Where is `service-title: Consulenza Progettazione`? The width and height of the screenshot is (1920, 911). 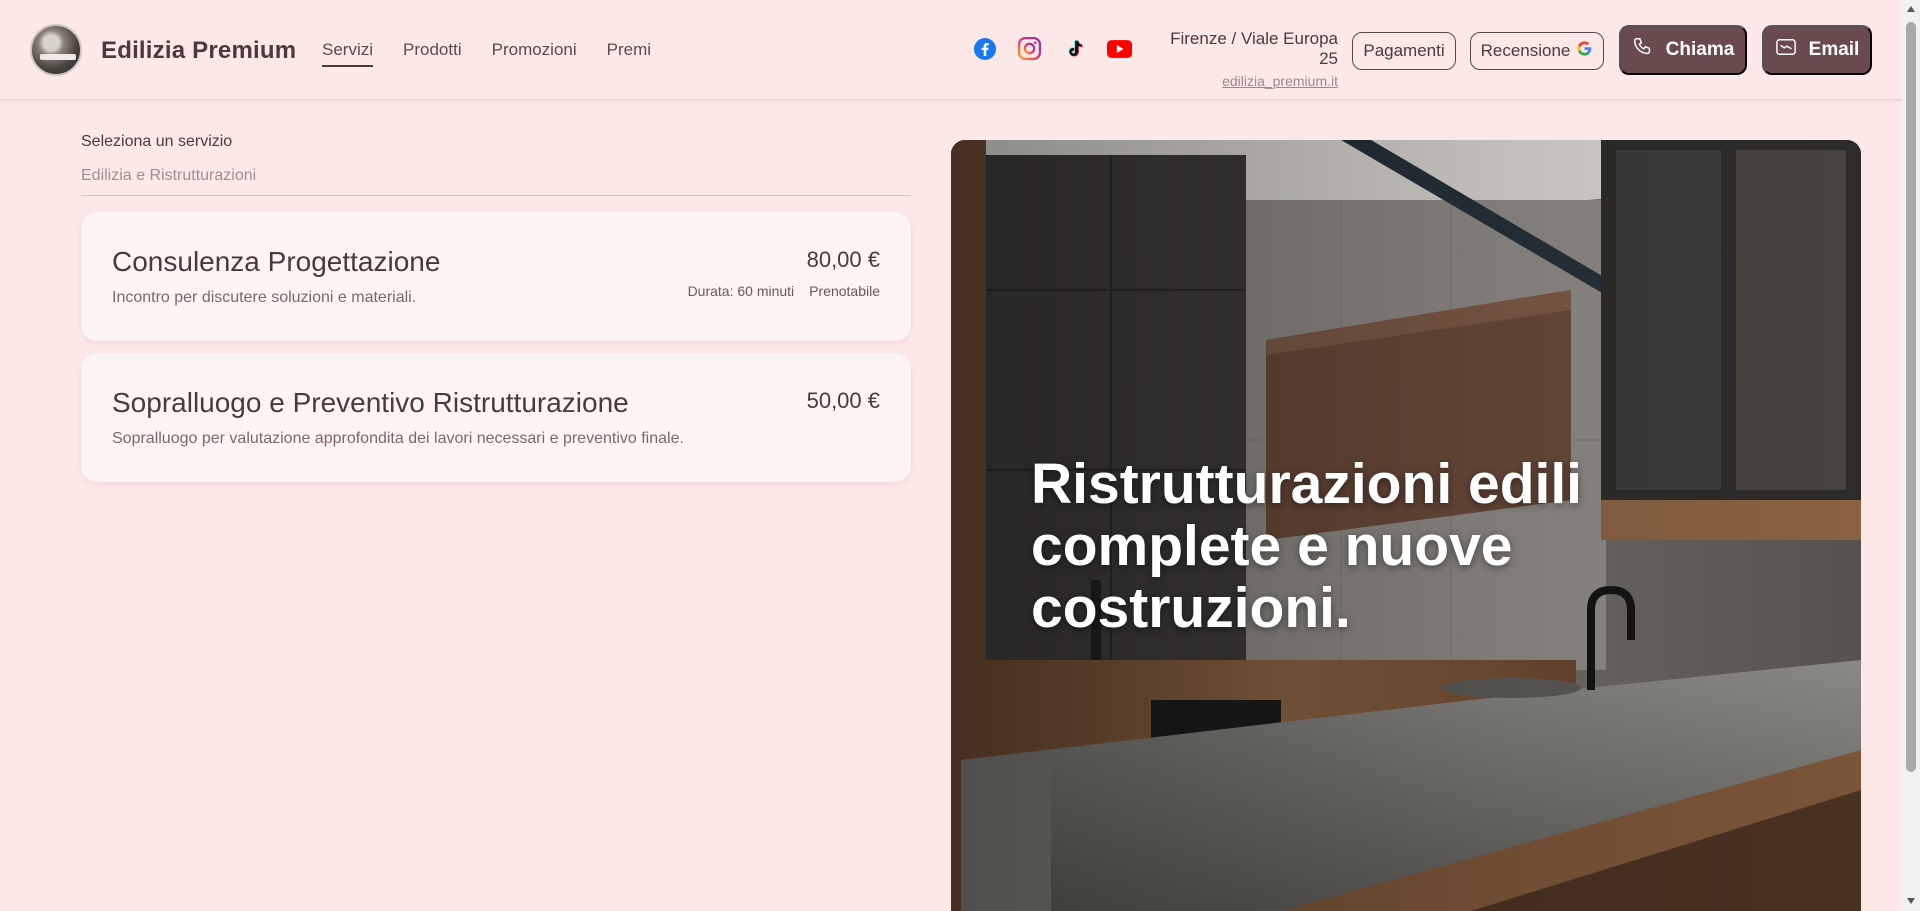
service-title: Consulenza Progettazione is located at coordinates (276, 261).